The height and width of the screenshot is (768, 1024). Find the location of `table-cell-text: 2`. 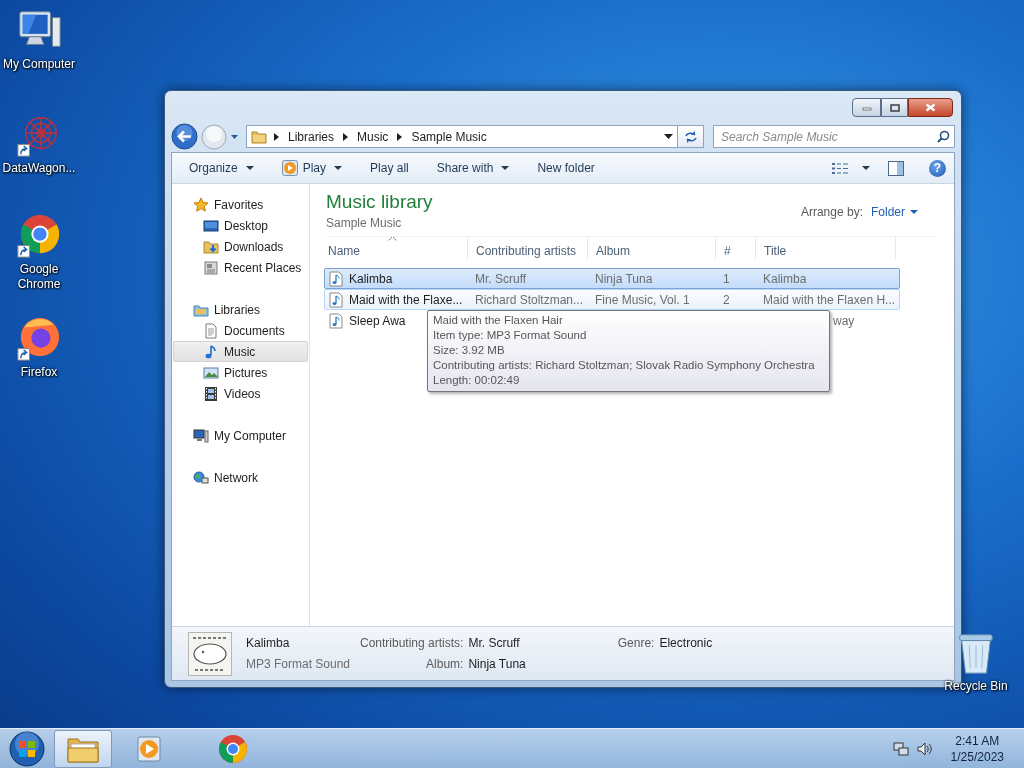

table-cell-text: 2 is located at coordinates (726, 300).